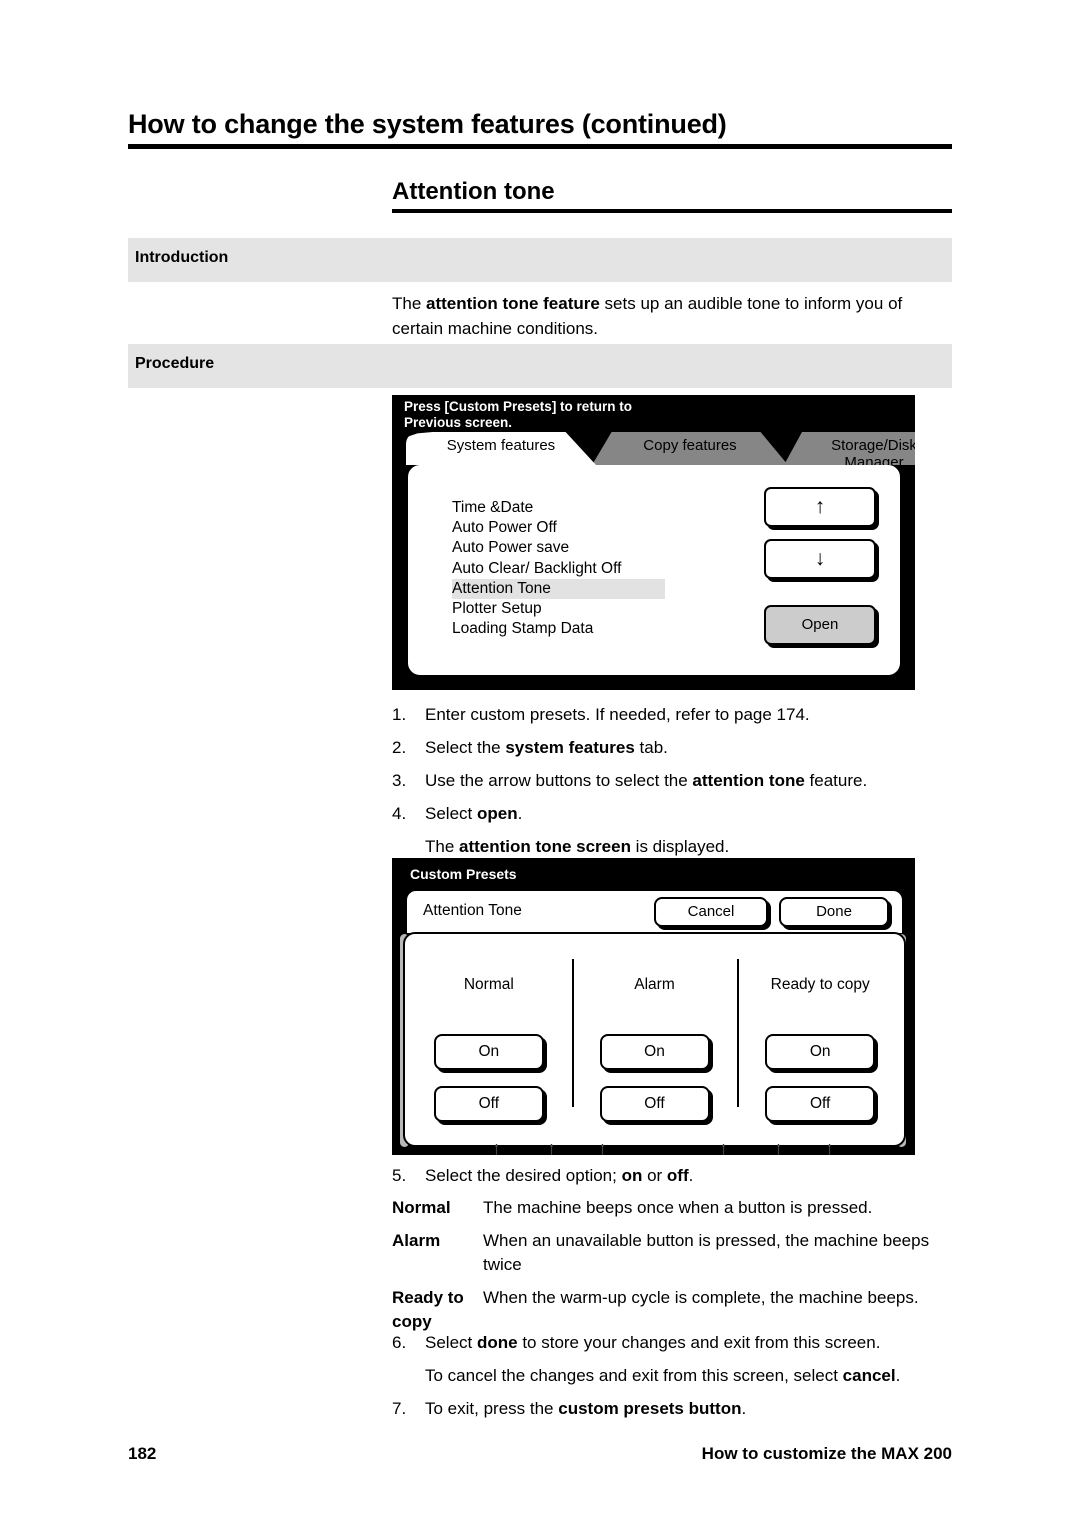  I want to click on step-4-pre: Select, so click(451, 813).